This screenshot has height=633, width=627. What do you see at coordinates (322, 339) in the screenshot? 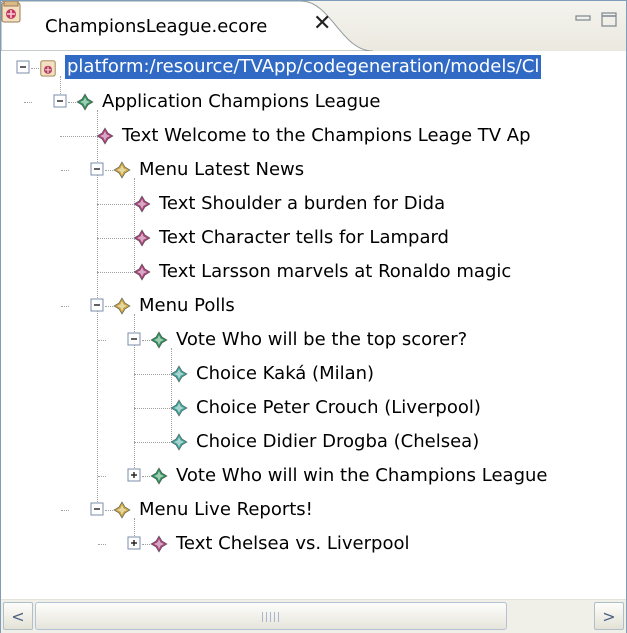
I see `tree-node-label: Vote Who will be the top scorer?` at bounding box center [322, 339].